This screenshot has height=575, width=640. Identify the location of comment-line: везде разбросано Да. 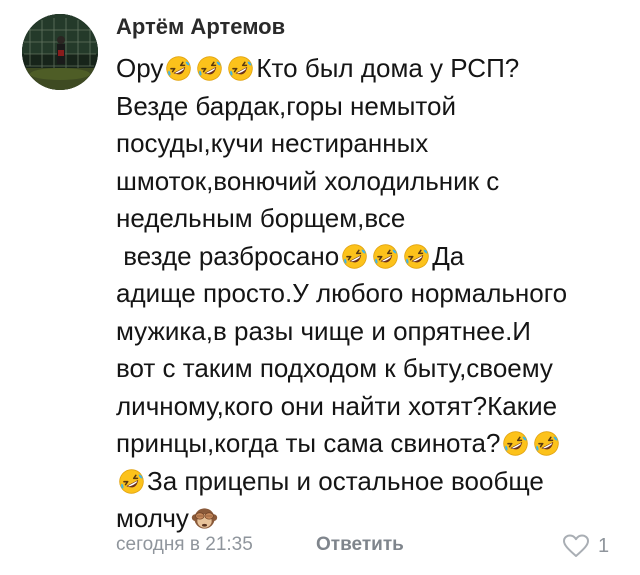
(371, 257).